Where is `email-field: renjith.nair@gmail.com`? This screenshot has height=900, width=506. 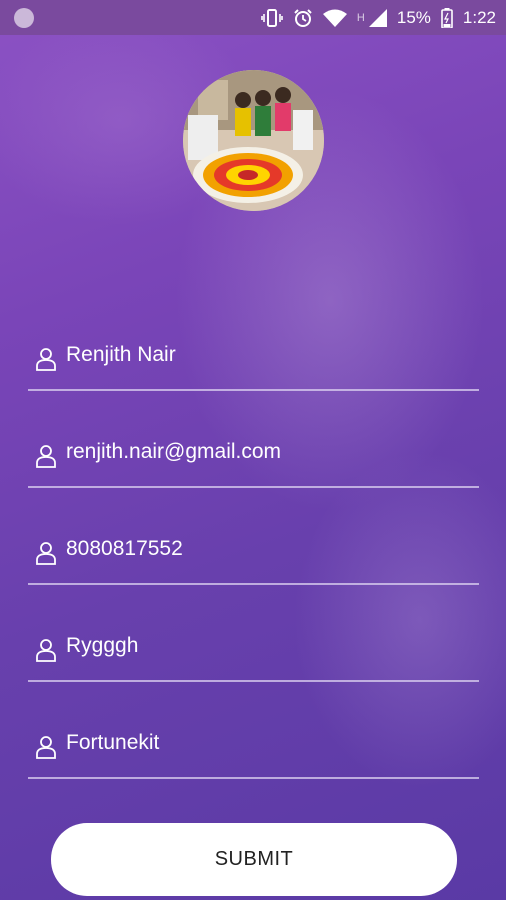 email-field: renjith.nair@gmail.com is located at coordinates (253, 458).